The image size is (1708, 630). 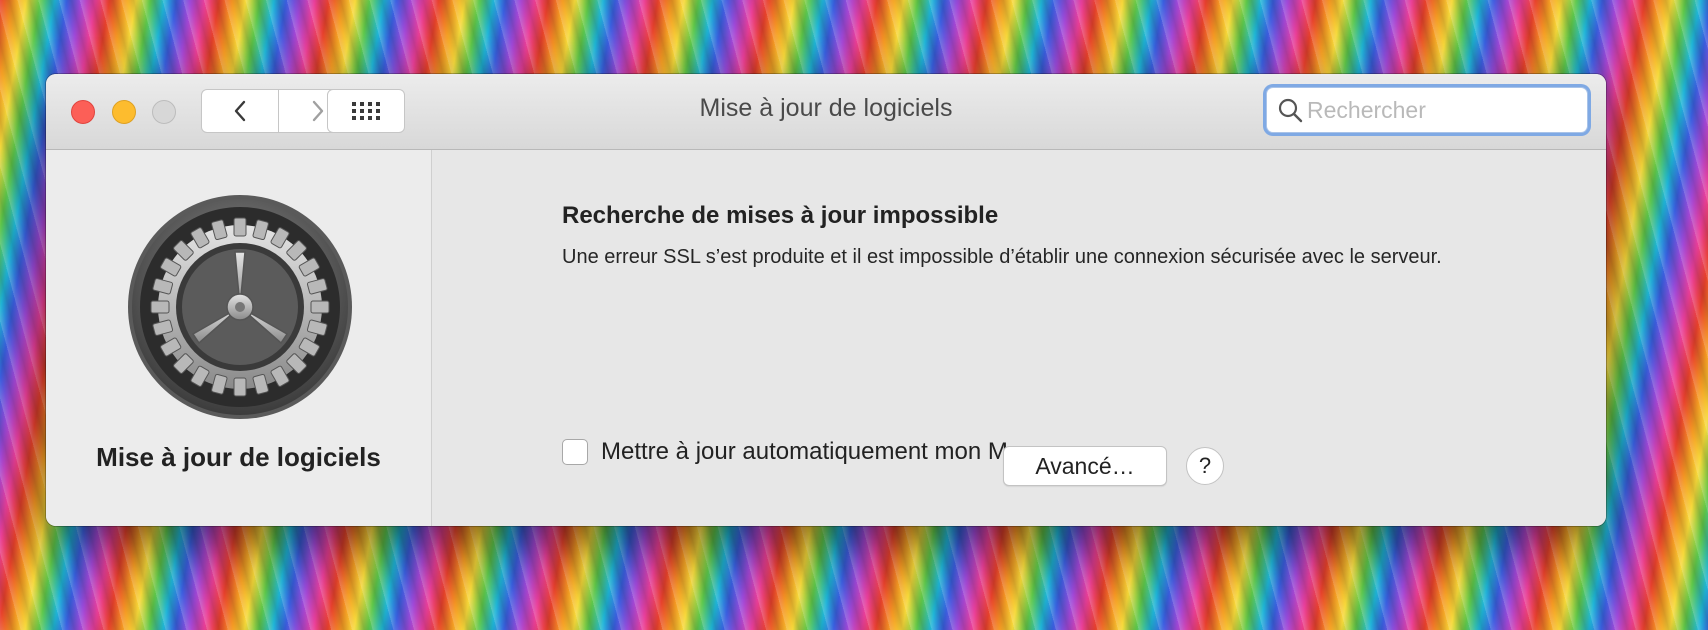 I want to click on show-all-button, so click(x=366, y=111).